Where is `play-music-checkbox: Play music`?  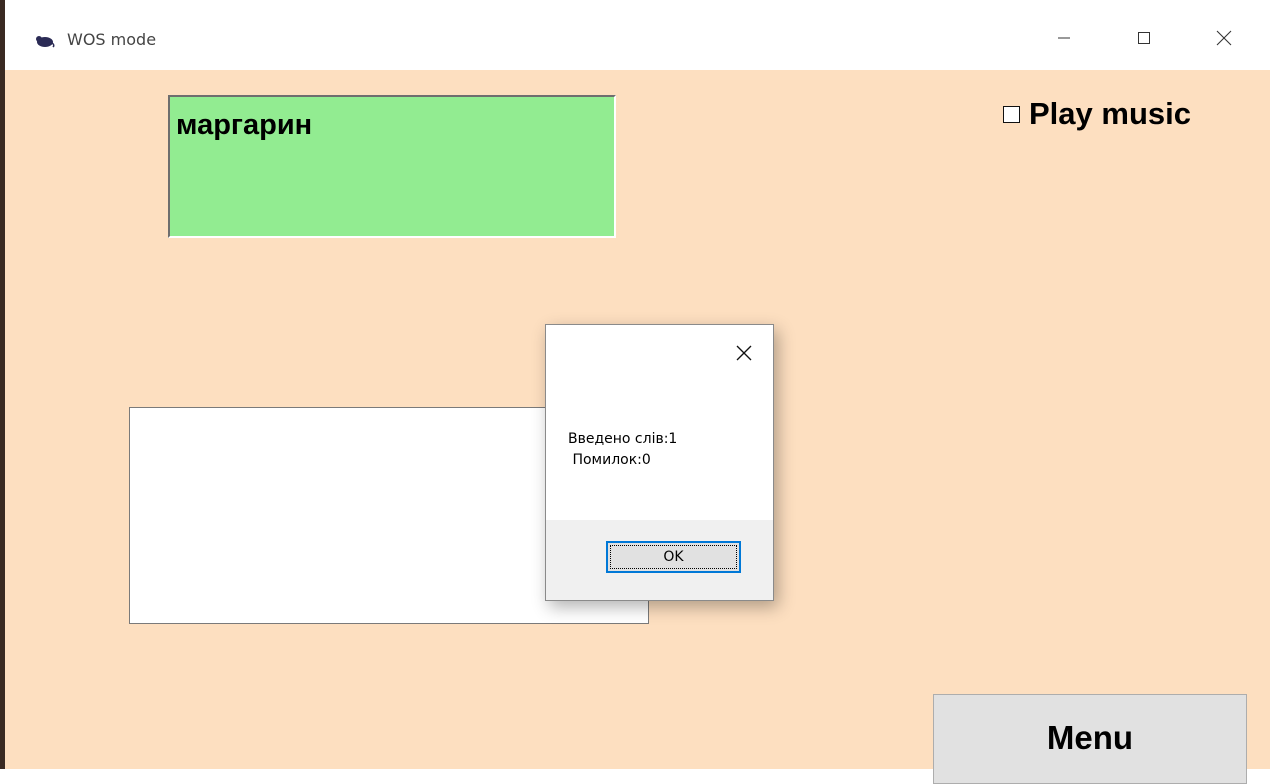
play-music-checkbox: Play music is located at coordinates (1097, 114).